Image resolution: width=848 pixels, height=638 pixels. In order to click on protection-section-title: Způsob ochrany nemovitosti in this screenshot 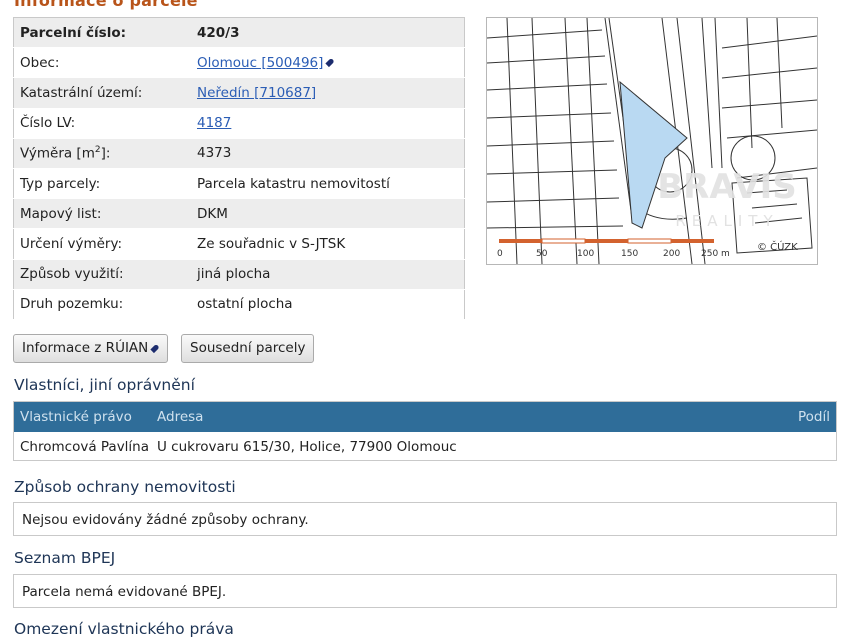, I will do `click(125, 487)`.